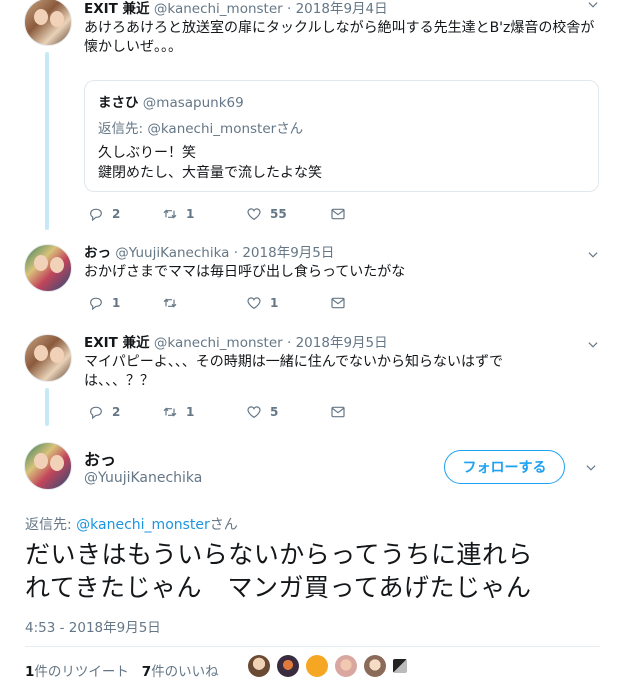 The width and height of the screenshot is (620, 692). I want to click on like-stat: 7件のいいね, so click(180, 672).